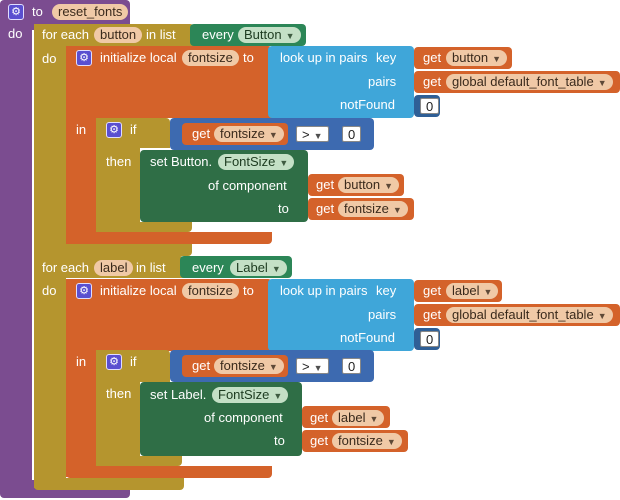  I want to click on procedure-to-label: to, so click(37, 11).